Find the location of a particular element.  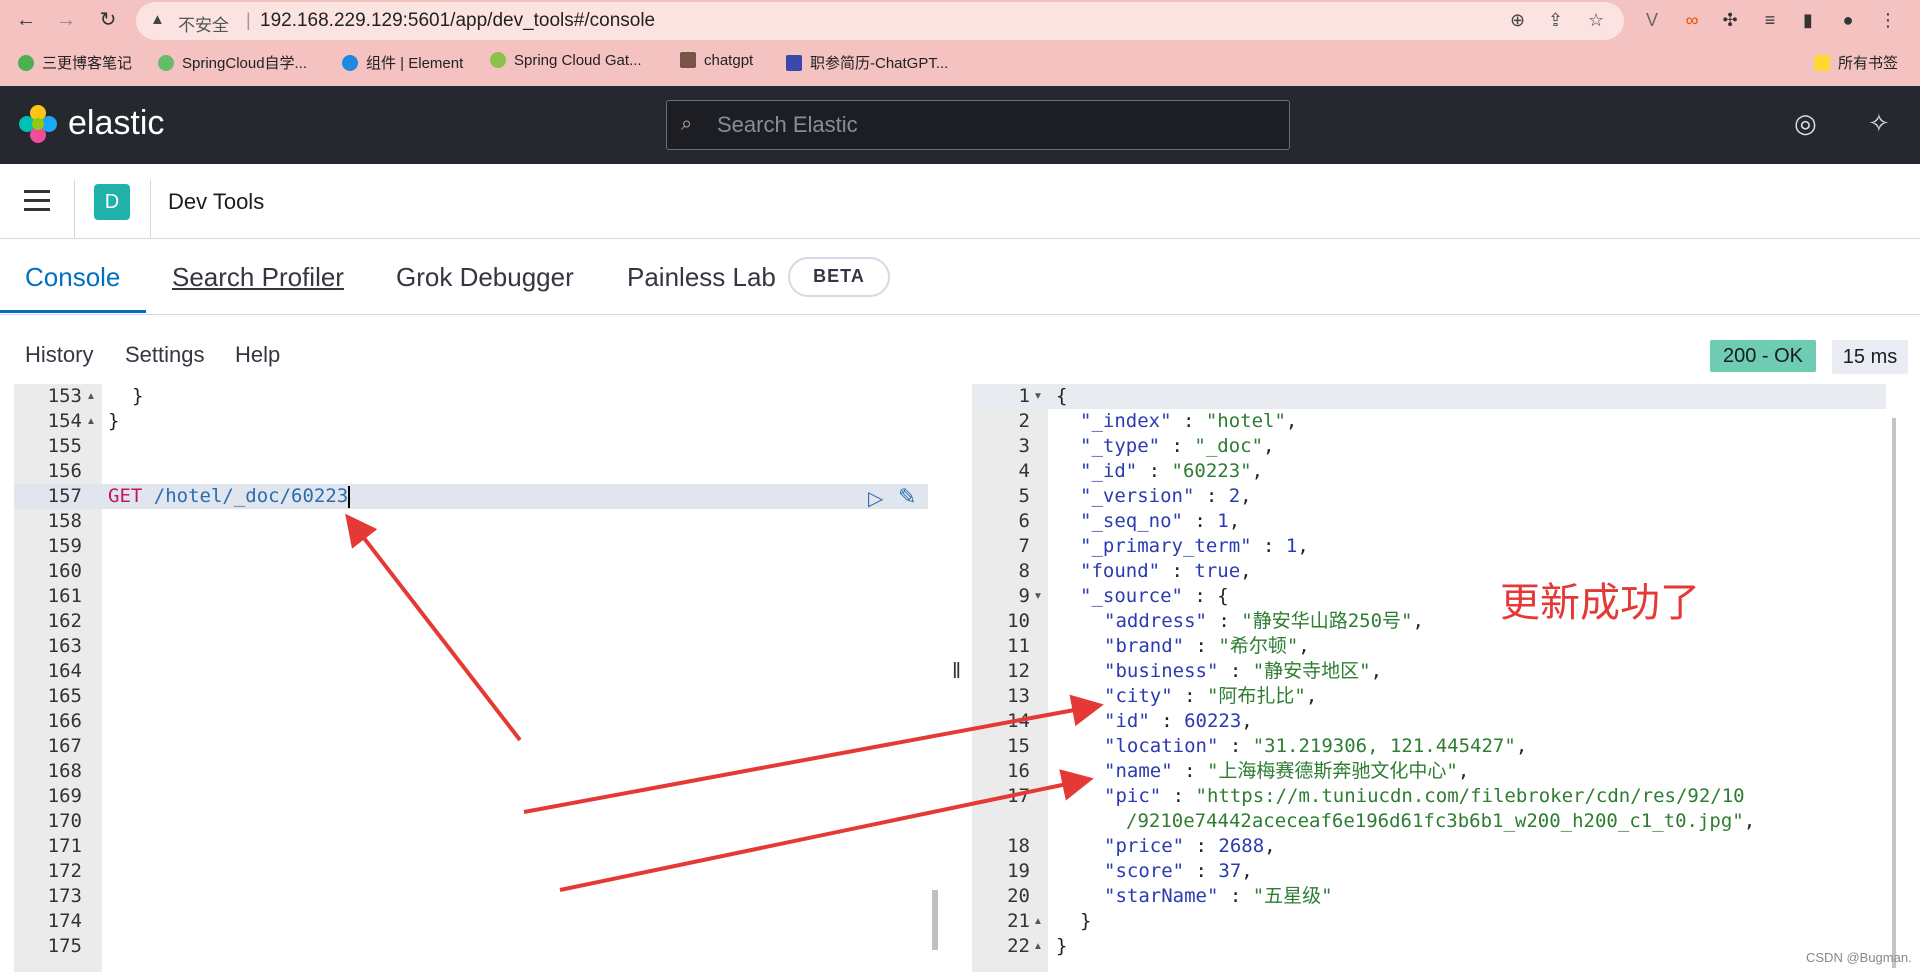

line-number: 17 is located at coordinates (1018, 796).